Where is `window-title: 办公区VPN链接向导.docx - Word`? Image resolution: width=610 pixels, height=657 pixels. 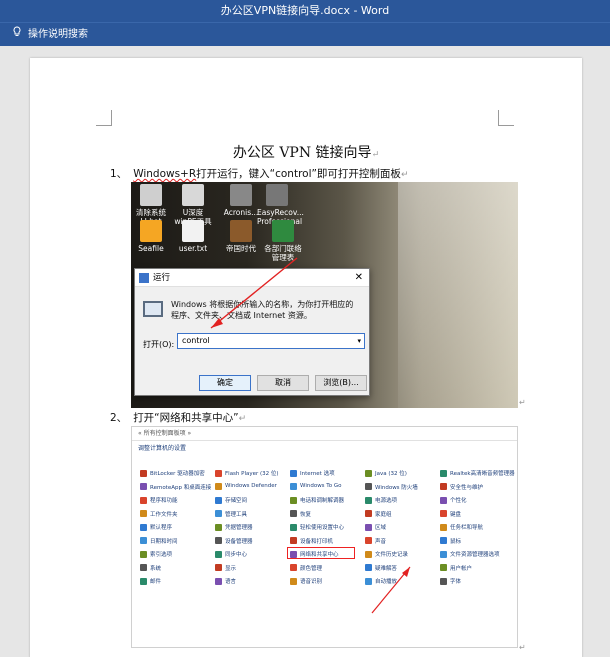 window-title: 办公区VPN链接向导.docx - Word is located at coordinates (305, 10).